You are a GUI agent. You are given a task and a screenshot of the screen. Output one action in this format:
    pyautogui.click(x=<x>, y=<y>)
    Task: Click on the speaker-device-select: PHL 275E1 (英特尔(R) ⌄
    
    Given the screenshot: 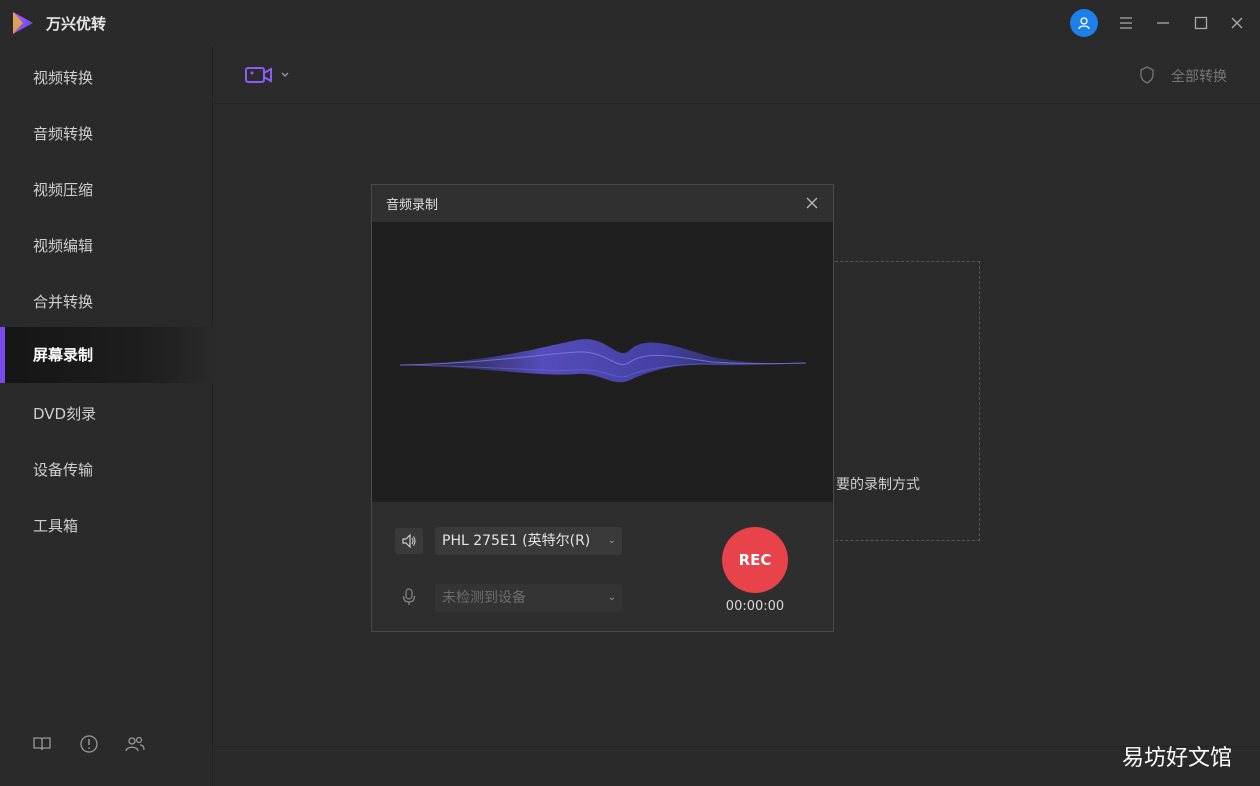 What is the action you would take?
    pyautogui.click(x=528, y=541)
    